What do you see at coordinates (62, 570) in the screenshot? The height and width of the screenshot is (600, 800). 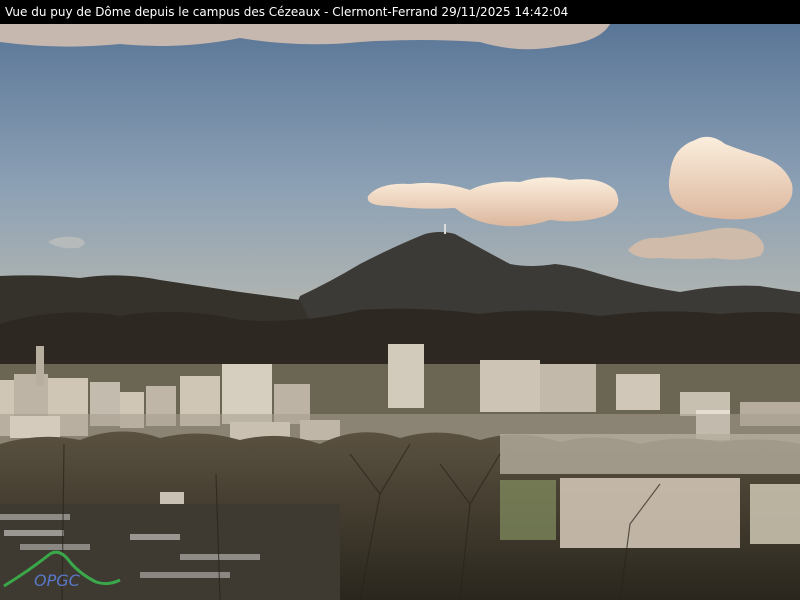 I see `opgc-logo: OPGC` at bounding box center [62, 570].